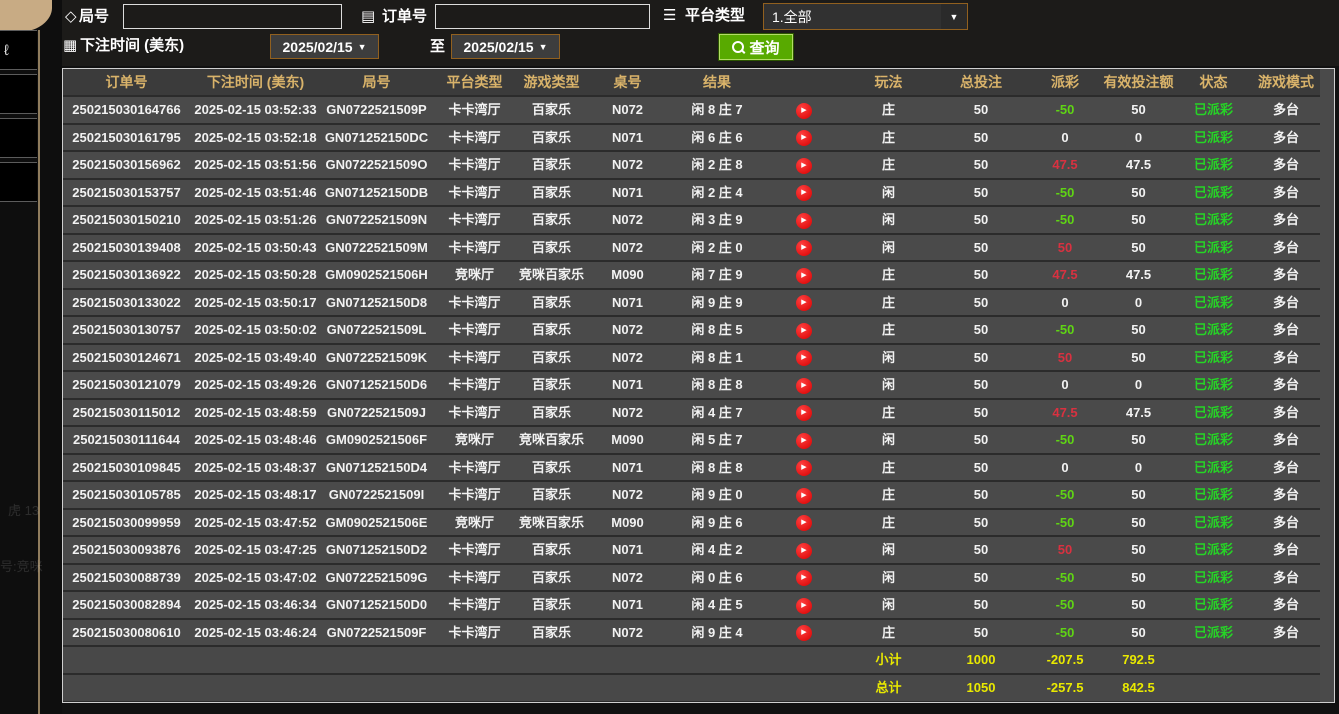 This screenshot has height=714, width=1339. I want to click on cell-platform-type: 竞咪厅, so click(474, 523).